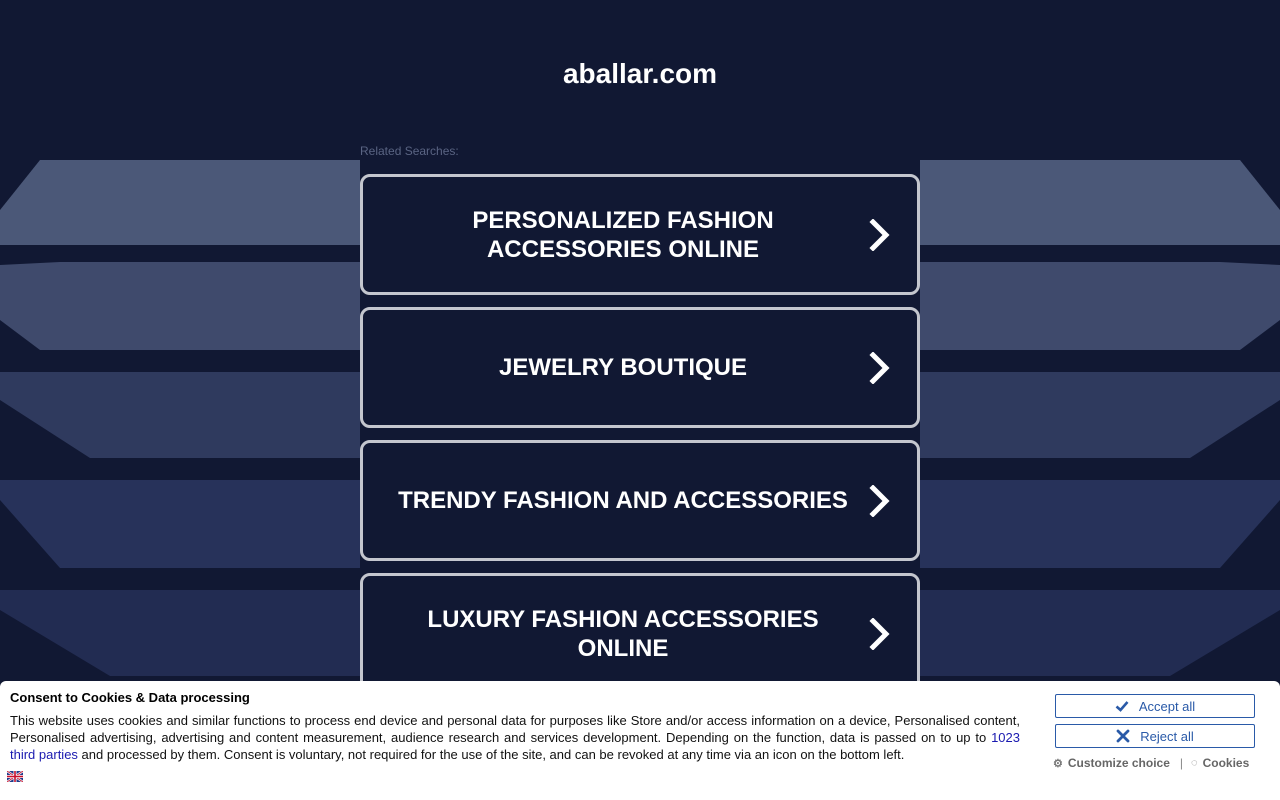  What do you see at coordinates (130, 697) in the screenshot?
I see `consent-title: Consent to Cookies & Data processing` at bounding box center [130, 697].